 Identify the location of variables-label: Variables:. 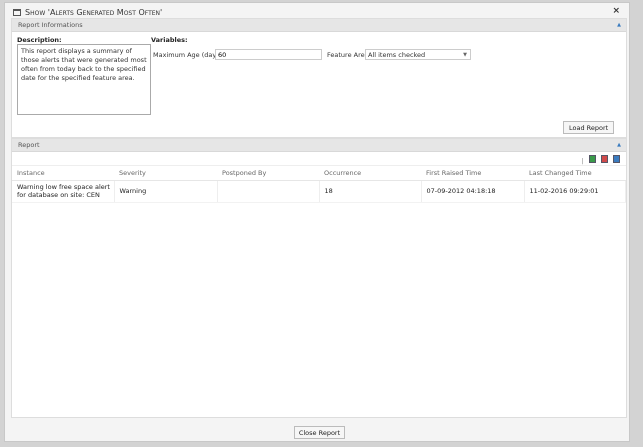
(169, 40).